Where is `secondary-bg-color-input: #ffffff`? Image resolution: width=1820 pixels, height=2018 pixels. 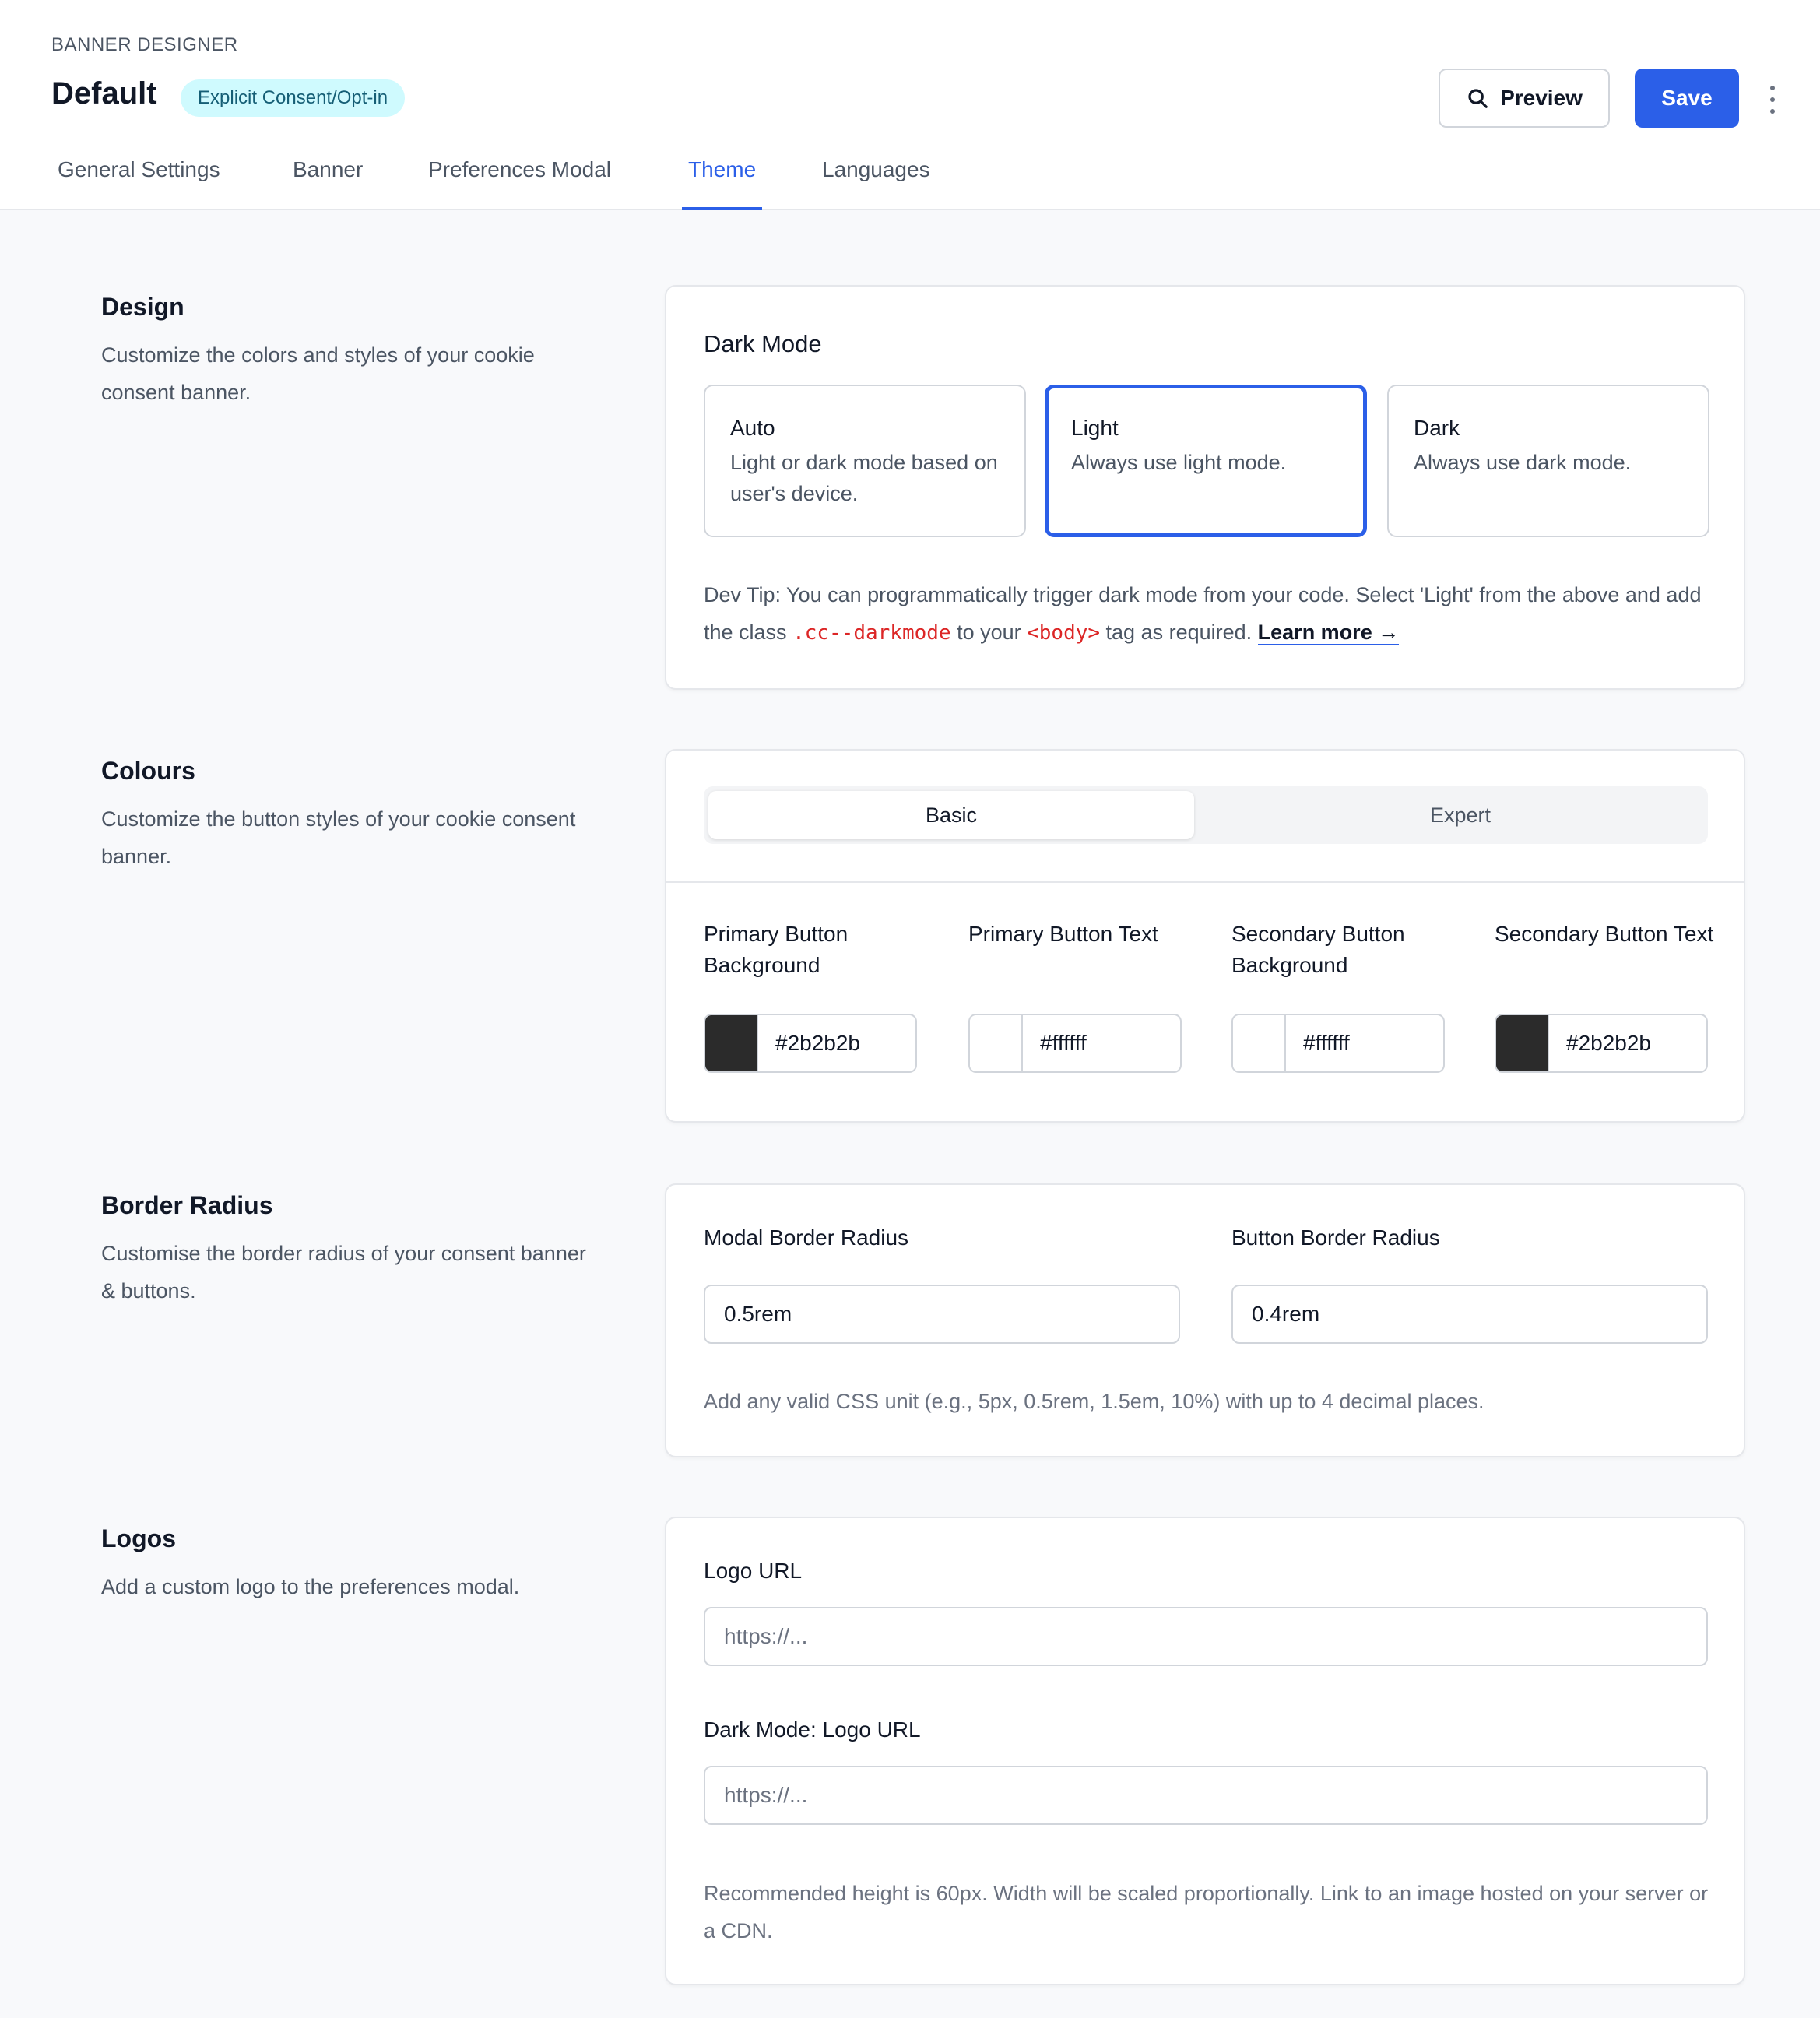 secondary-bg-color-input: #ffffff is located at coordinates (1338, 1043).